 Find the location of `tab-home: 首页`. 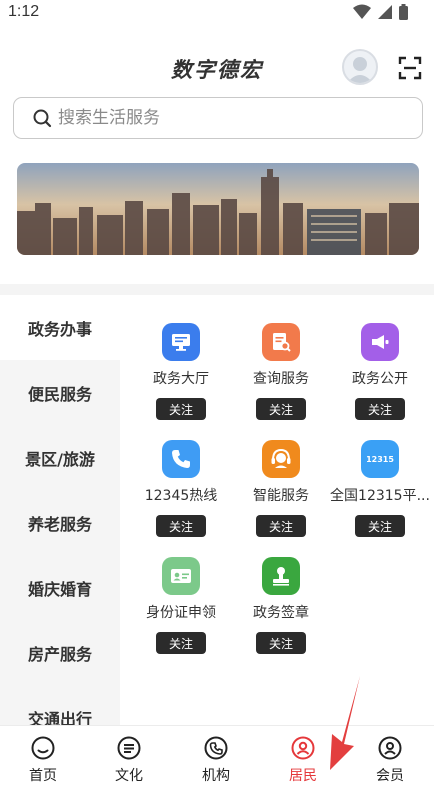

tab-home: 首页 is located at coordinates (43, 757).